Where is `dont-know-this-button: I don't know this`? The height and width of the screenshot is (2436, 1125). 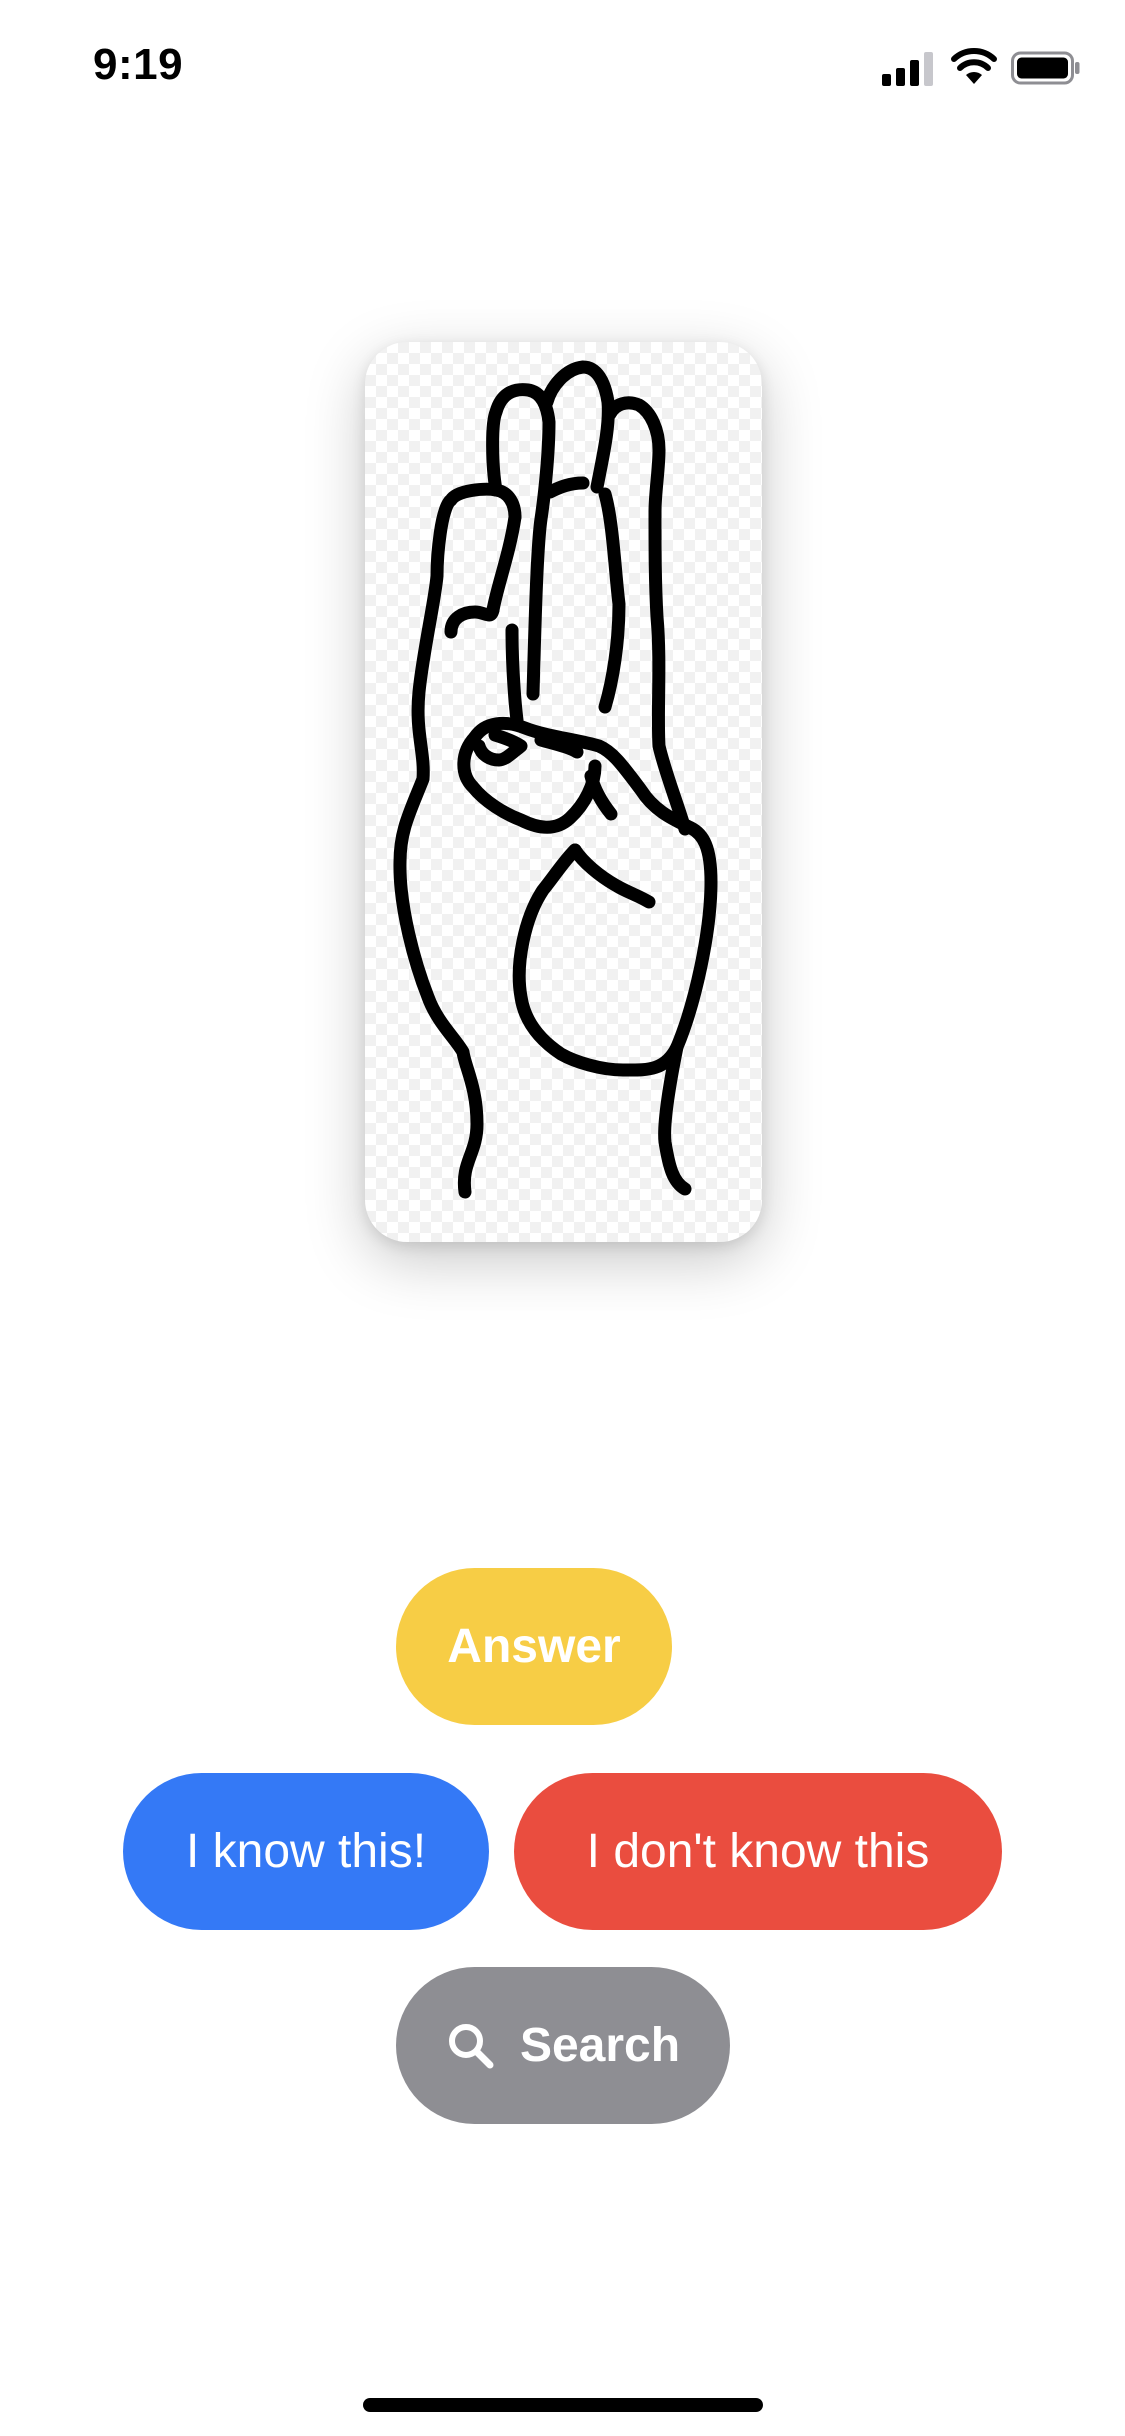 dont-know-this-button: I don't know this is located at coordinates (758, 1851).